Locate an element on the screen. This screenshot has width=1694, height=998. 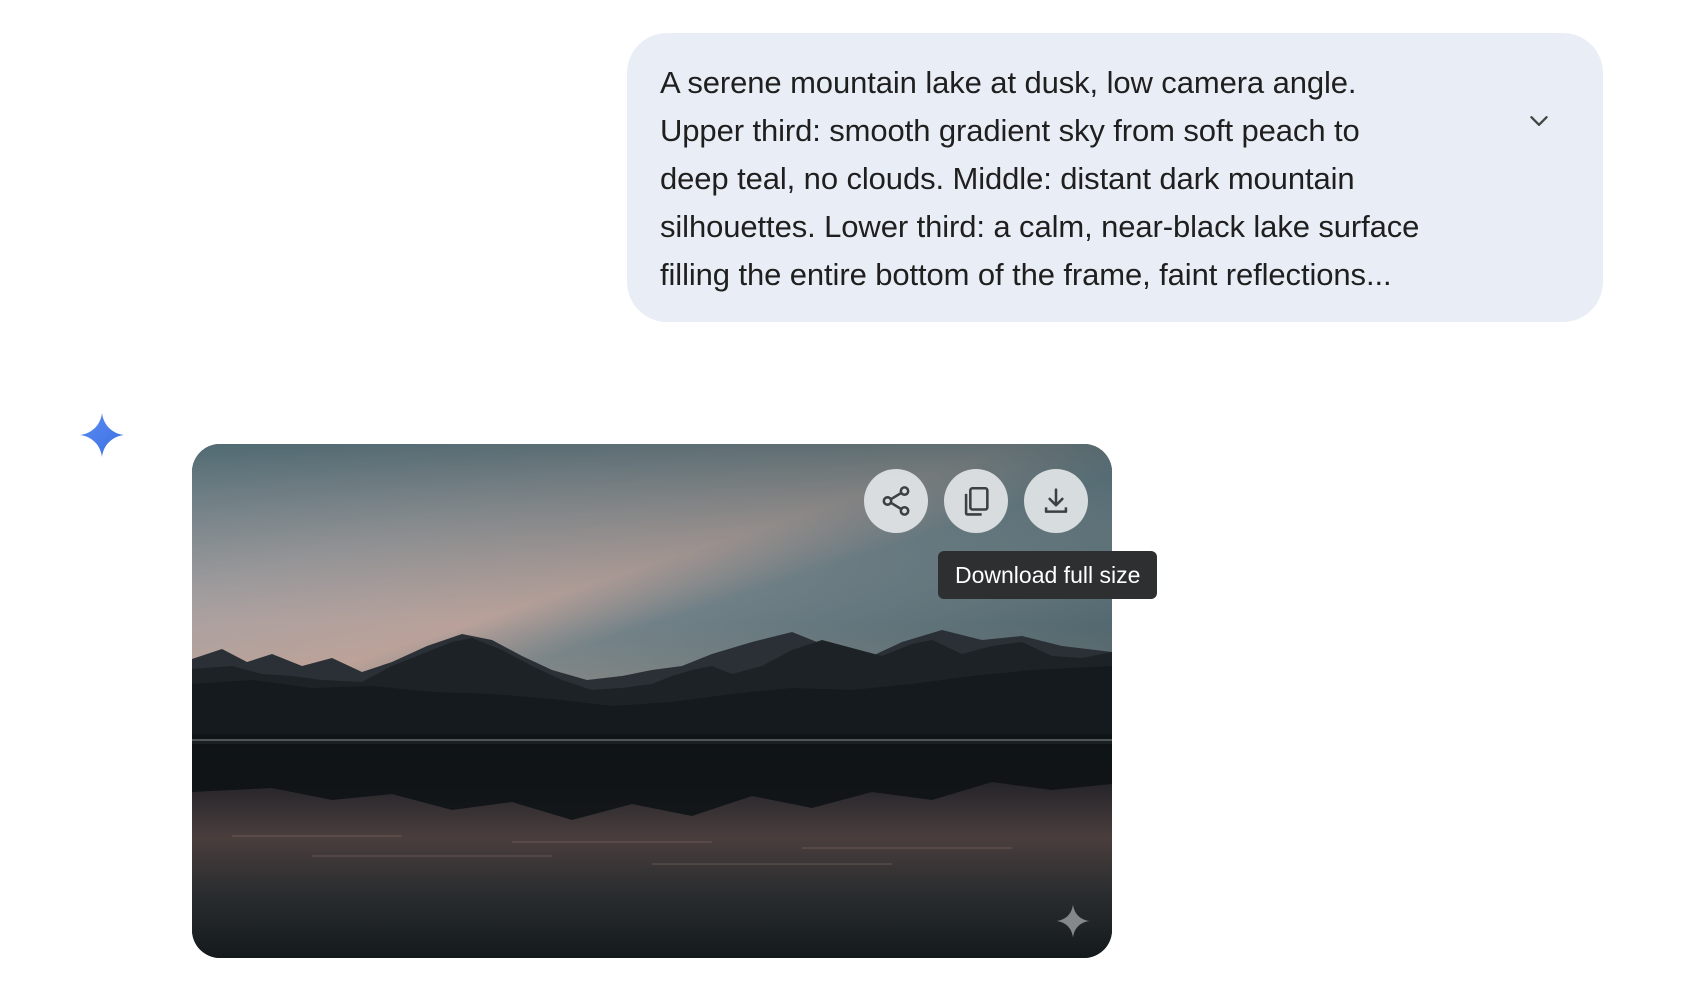
expand-prompt-button is located at coordinates (1539, 121).